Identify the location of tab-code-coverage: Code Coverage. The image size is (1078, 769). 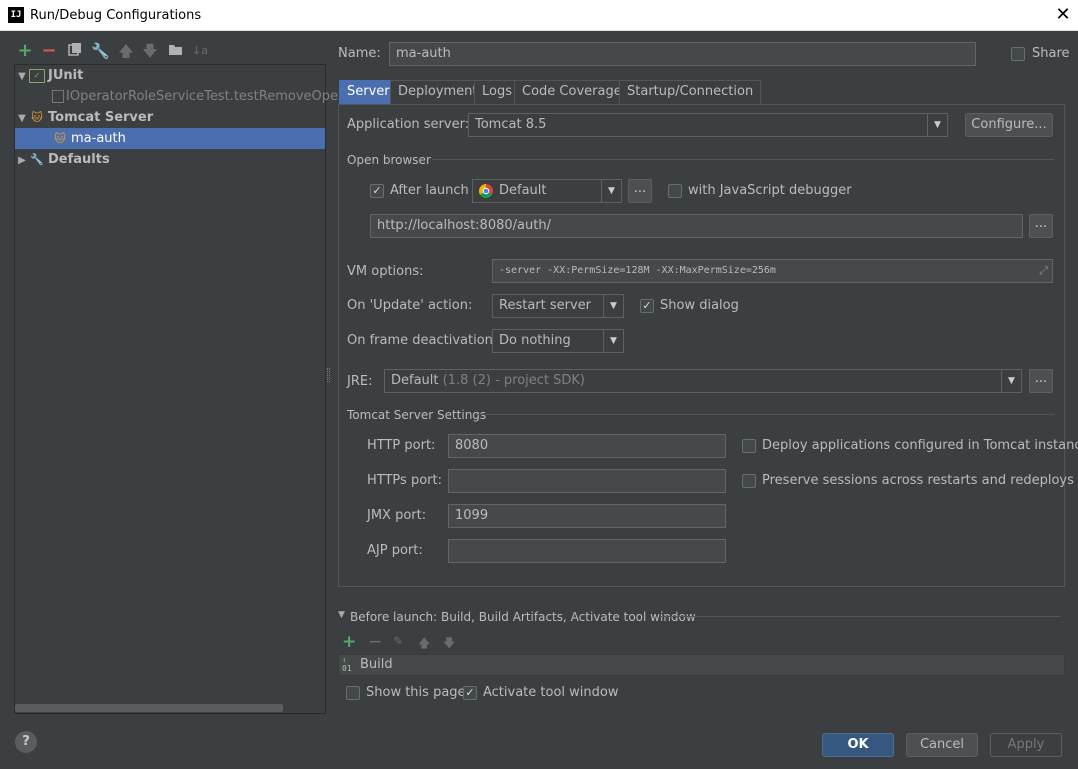
(572, 92).